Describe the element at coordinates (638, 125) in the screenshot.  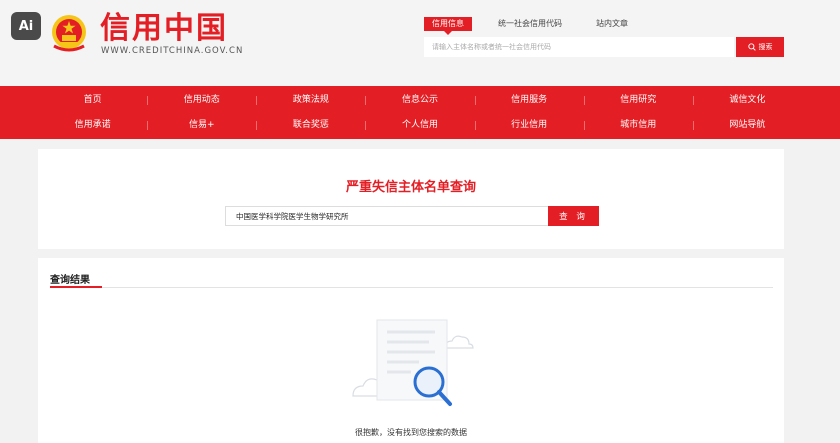
I see `nav-item-city-credit: 城市信用` at that location.